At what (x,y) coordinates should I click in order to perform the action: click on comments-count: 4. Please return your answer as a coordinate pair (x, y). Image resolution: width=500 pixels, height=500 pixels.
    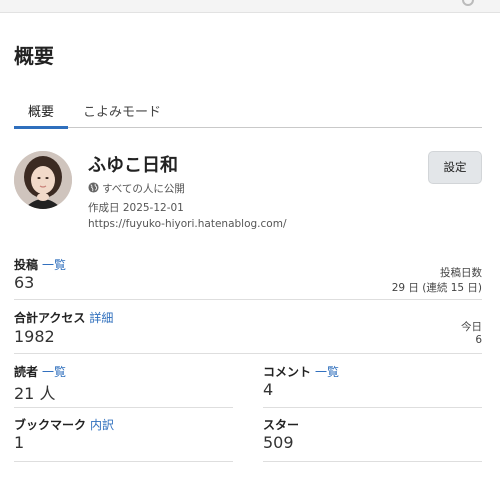
    Looking at the image, I should click on (268, 389).